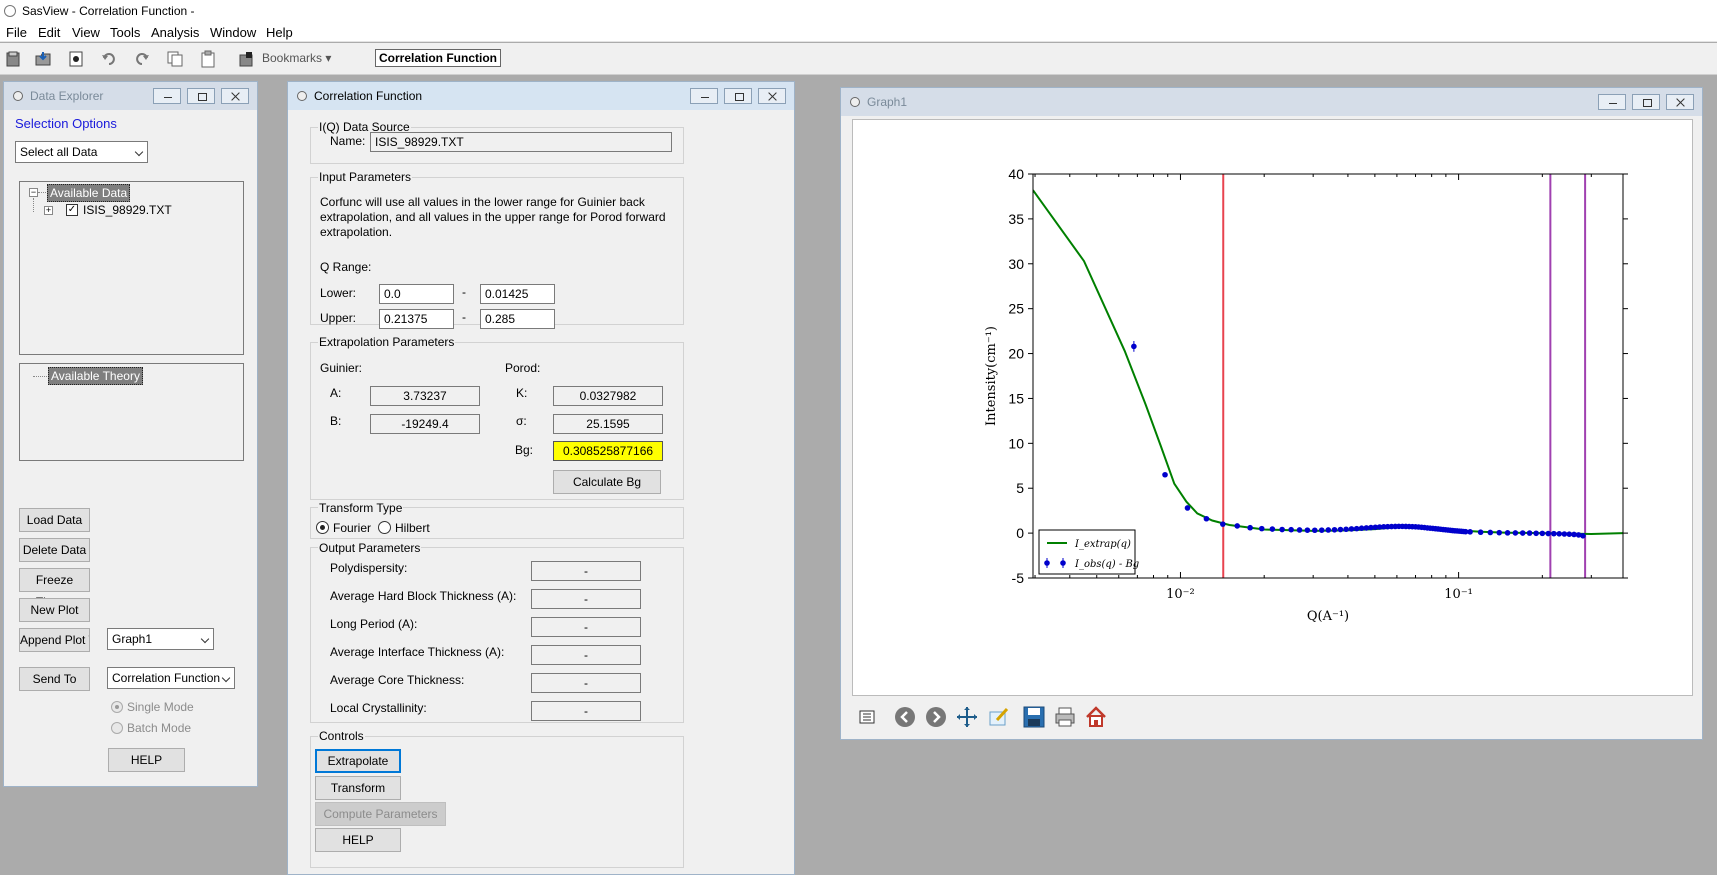 The height and width of the screenshot is (875, 1717). Describe the element at coordinates (517, 319) in the screenshot. I see `upper-max-field: 0.285` at that location.